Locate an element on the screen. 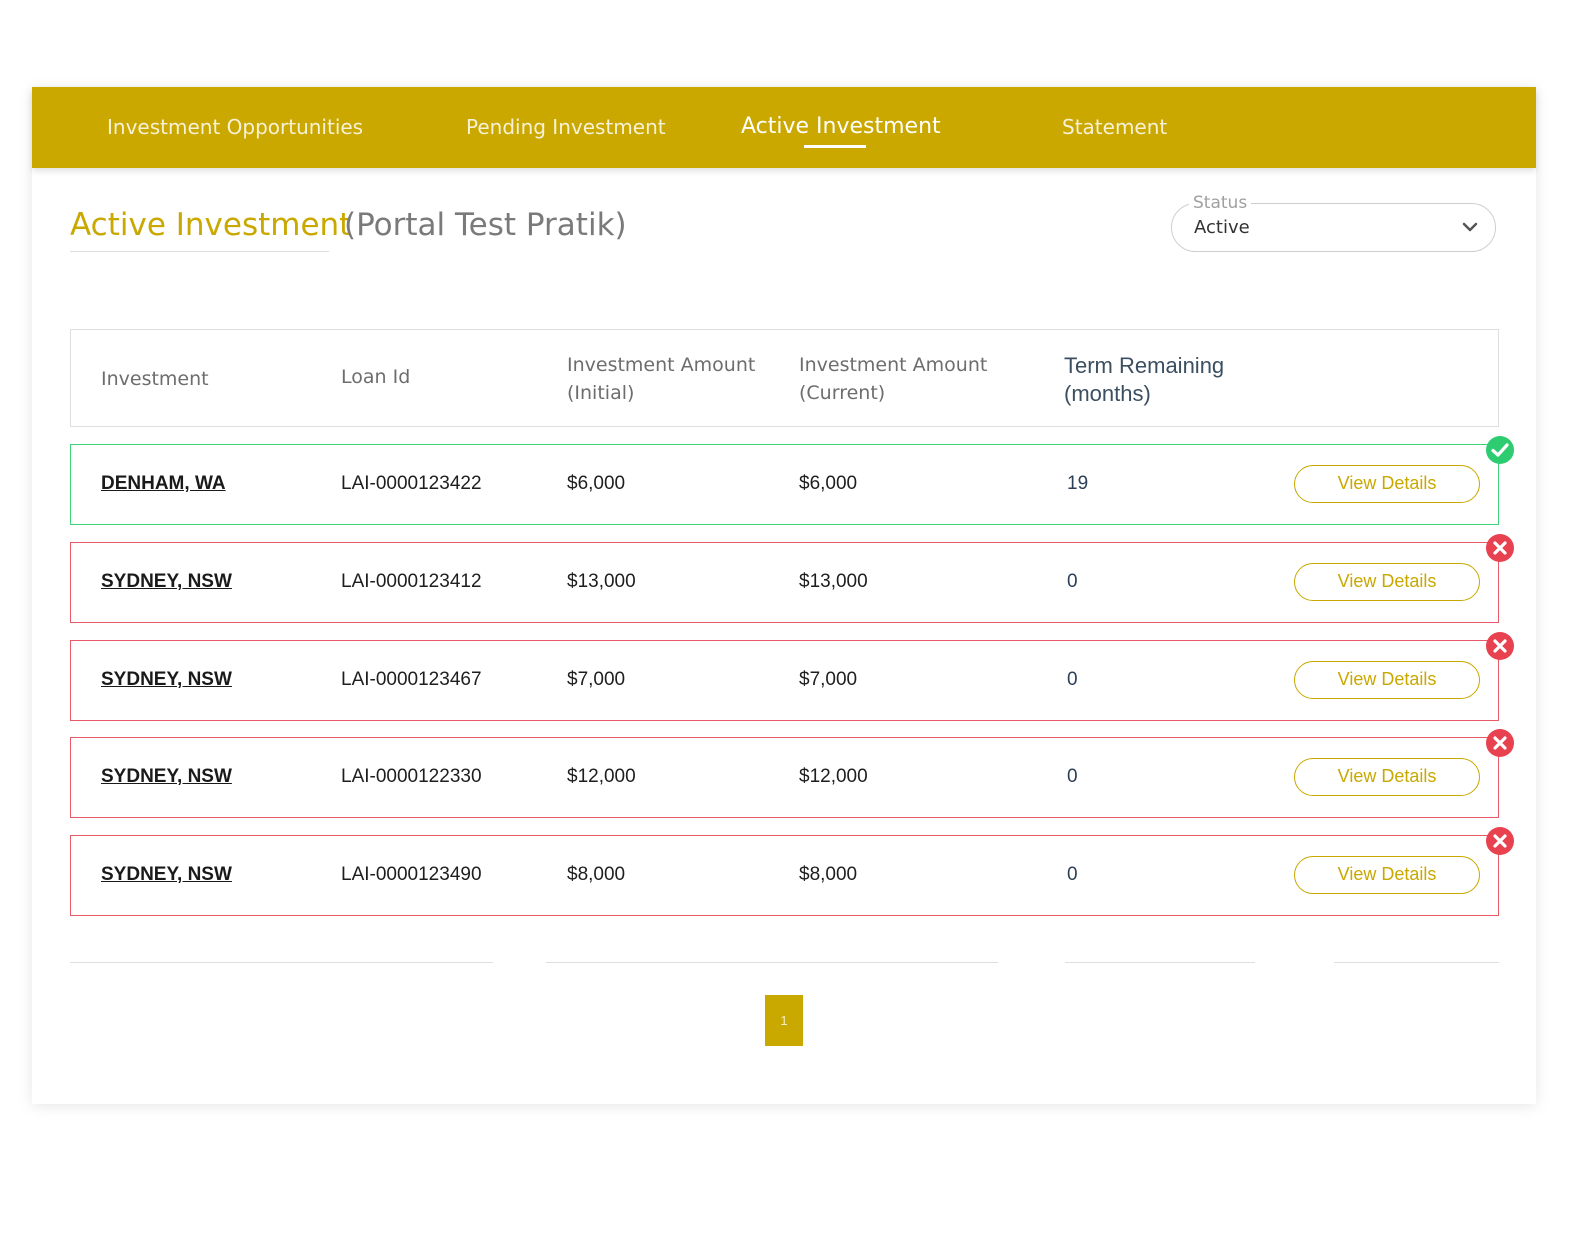 Image resolution: width=1577 pixels, height=1239 pixels. term-remaining: 19 is located at coordinates (1078, 483).